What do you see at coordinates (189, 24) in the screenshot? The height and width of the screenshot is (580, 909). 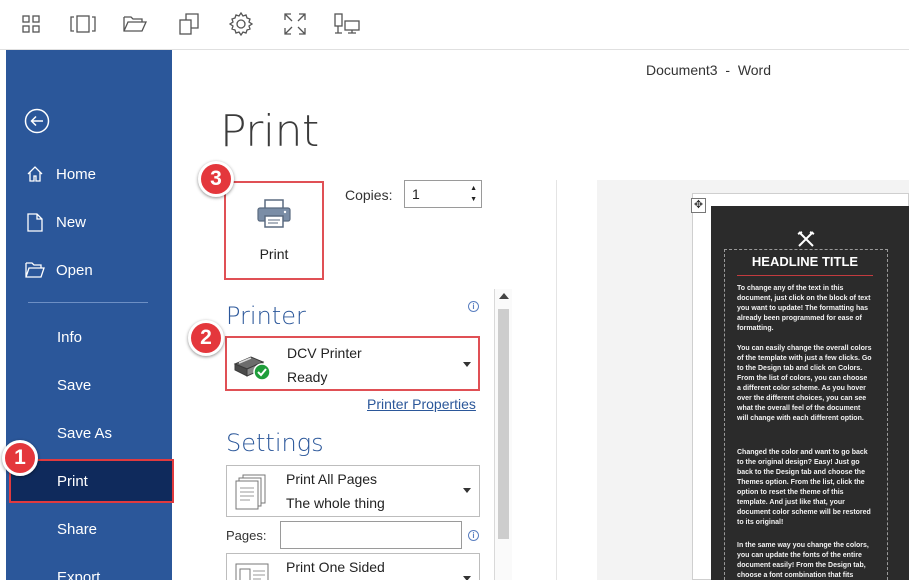 I see `copy-icon` at bounding box center [189, 24].